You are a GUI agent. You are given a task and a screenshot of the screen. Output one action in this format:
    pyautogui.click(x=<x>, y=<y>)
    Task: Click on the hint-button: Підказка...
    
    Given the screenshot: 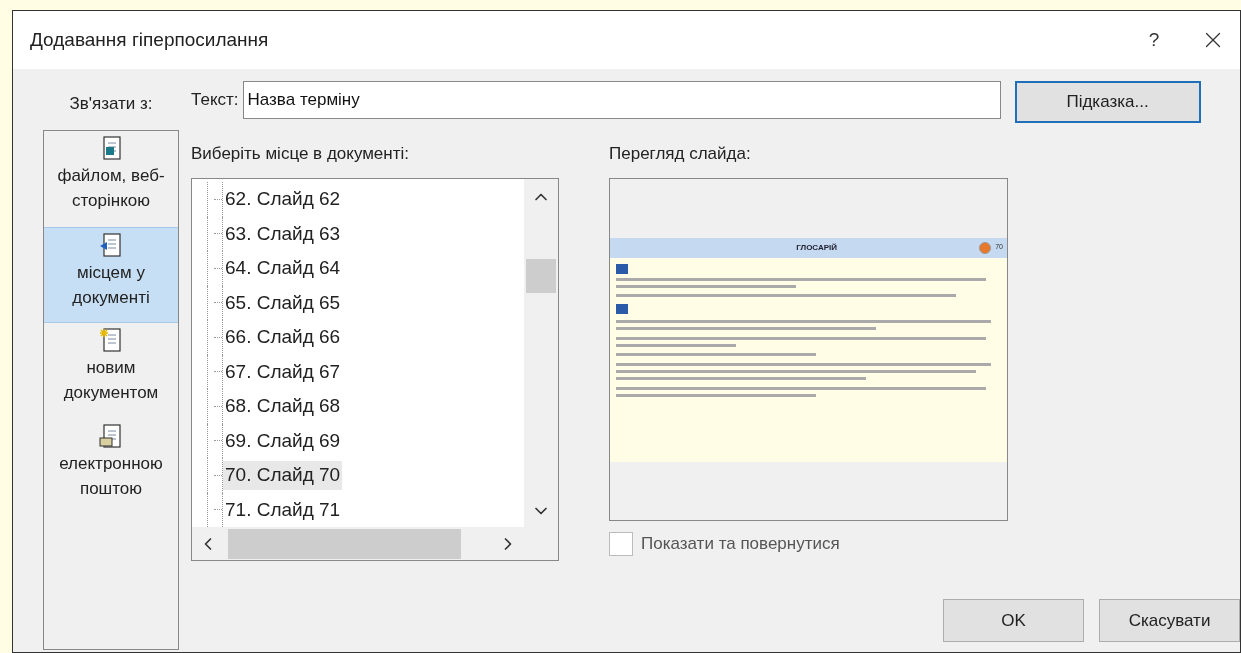 What is the action you would take?
    pyautogui.click(x=1107, y=102)
    